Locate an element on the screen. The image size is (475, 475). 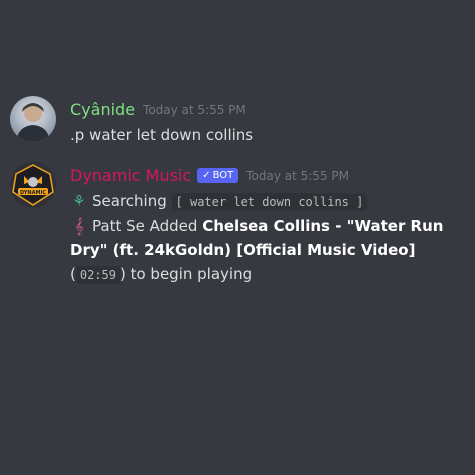
bot-avatar: DYNAMIC is located at coordinates (33, 185).